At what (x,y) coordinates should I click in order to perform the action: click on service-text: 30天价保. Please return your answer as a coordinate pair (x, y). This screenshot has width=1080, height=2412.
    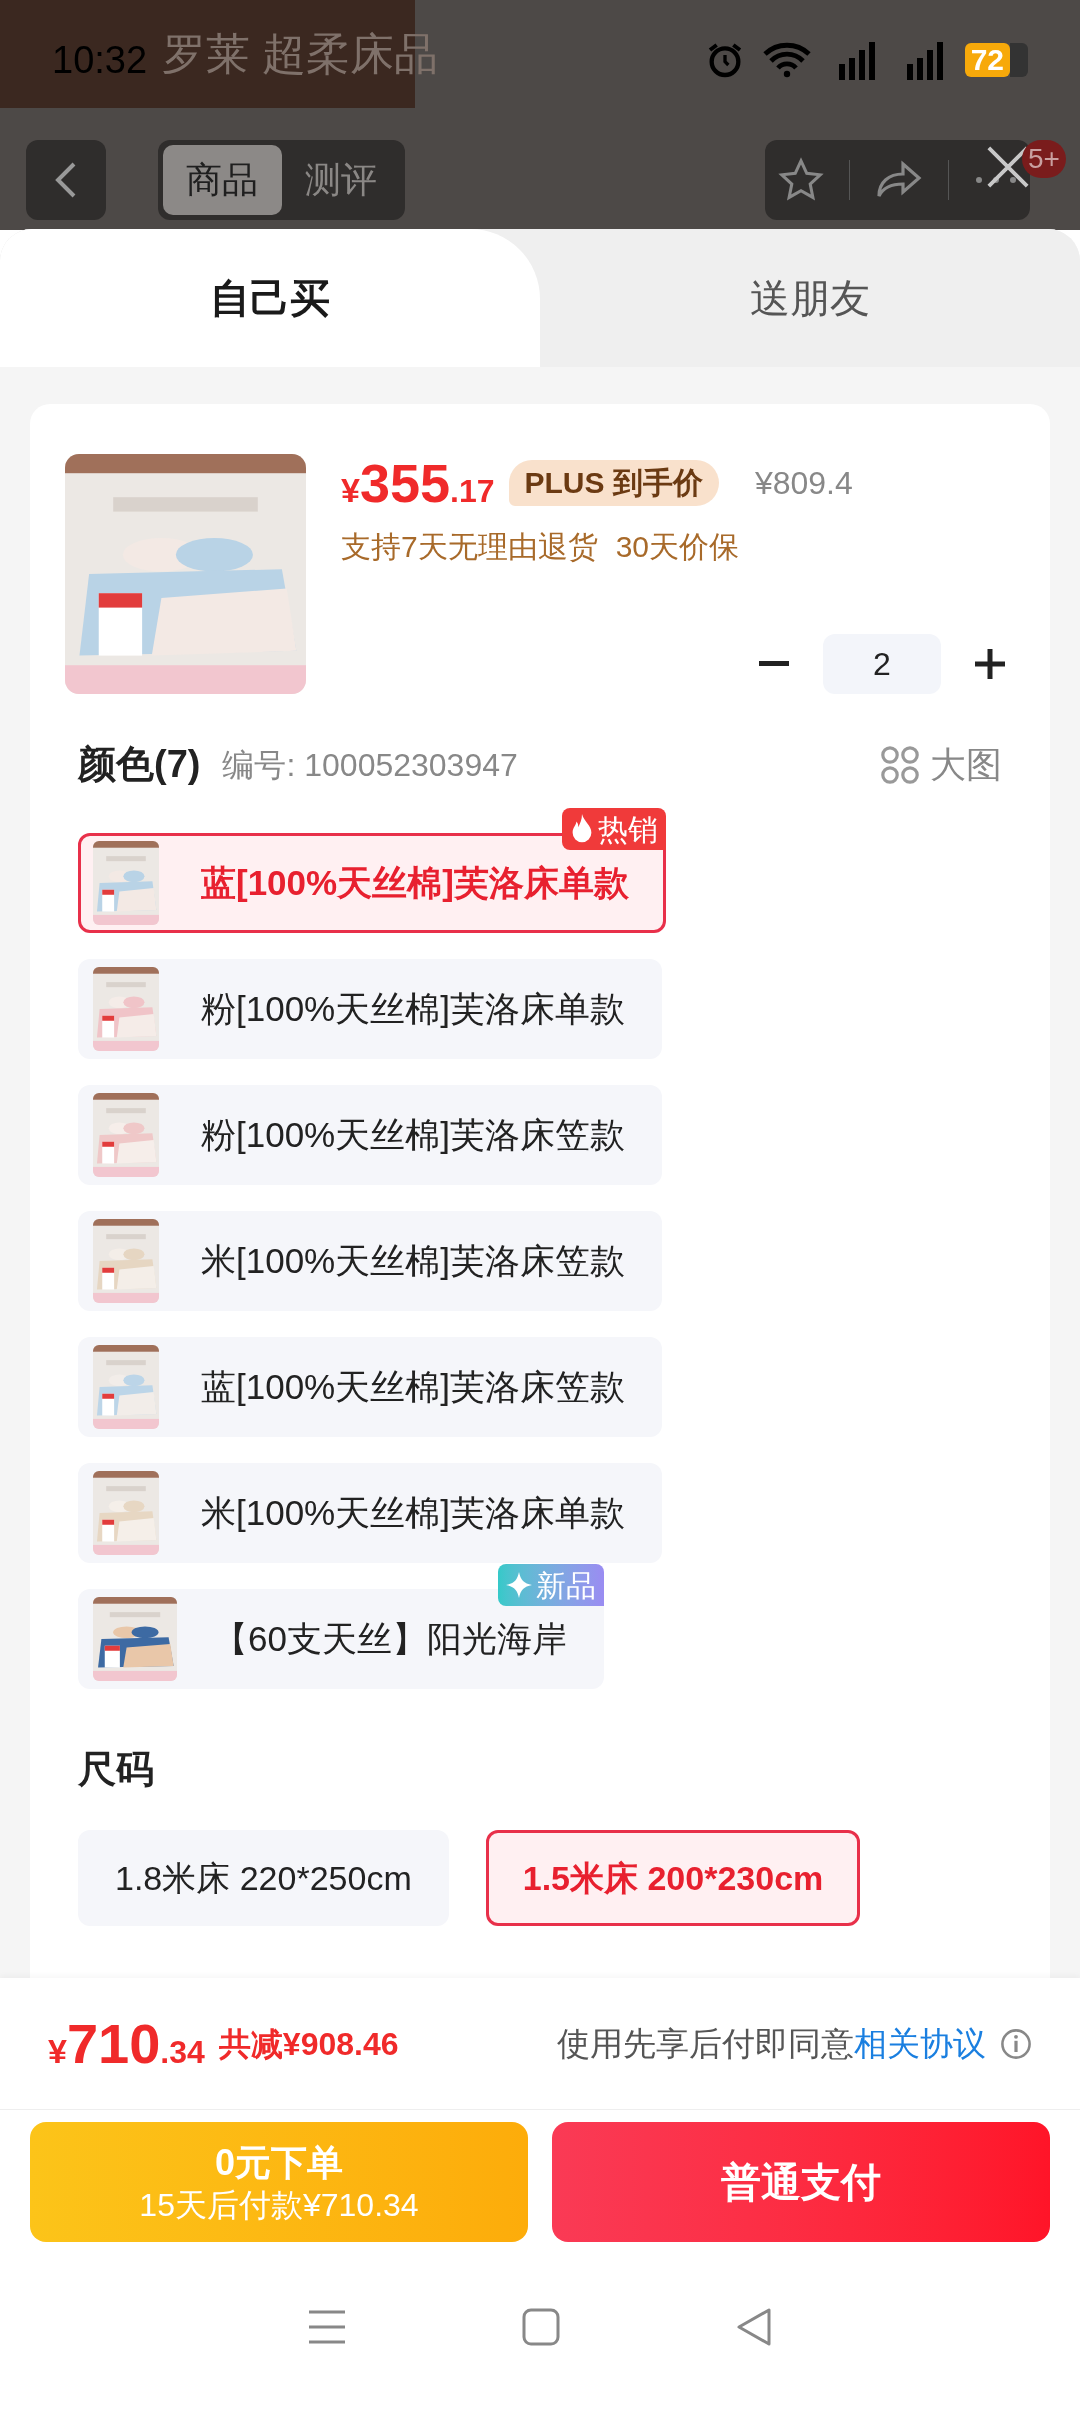
    Looking at the image, I should click on (677, 547).